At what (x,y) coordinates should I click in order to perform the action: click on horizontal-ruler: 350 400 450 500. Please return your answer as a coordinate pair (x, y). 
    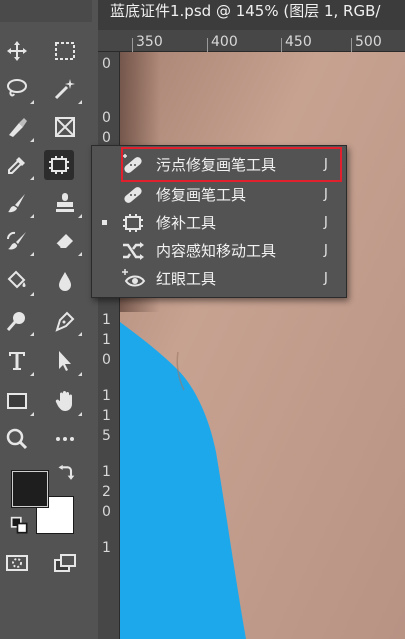
    Looking at the image, I should click on (251, 41).